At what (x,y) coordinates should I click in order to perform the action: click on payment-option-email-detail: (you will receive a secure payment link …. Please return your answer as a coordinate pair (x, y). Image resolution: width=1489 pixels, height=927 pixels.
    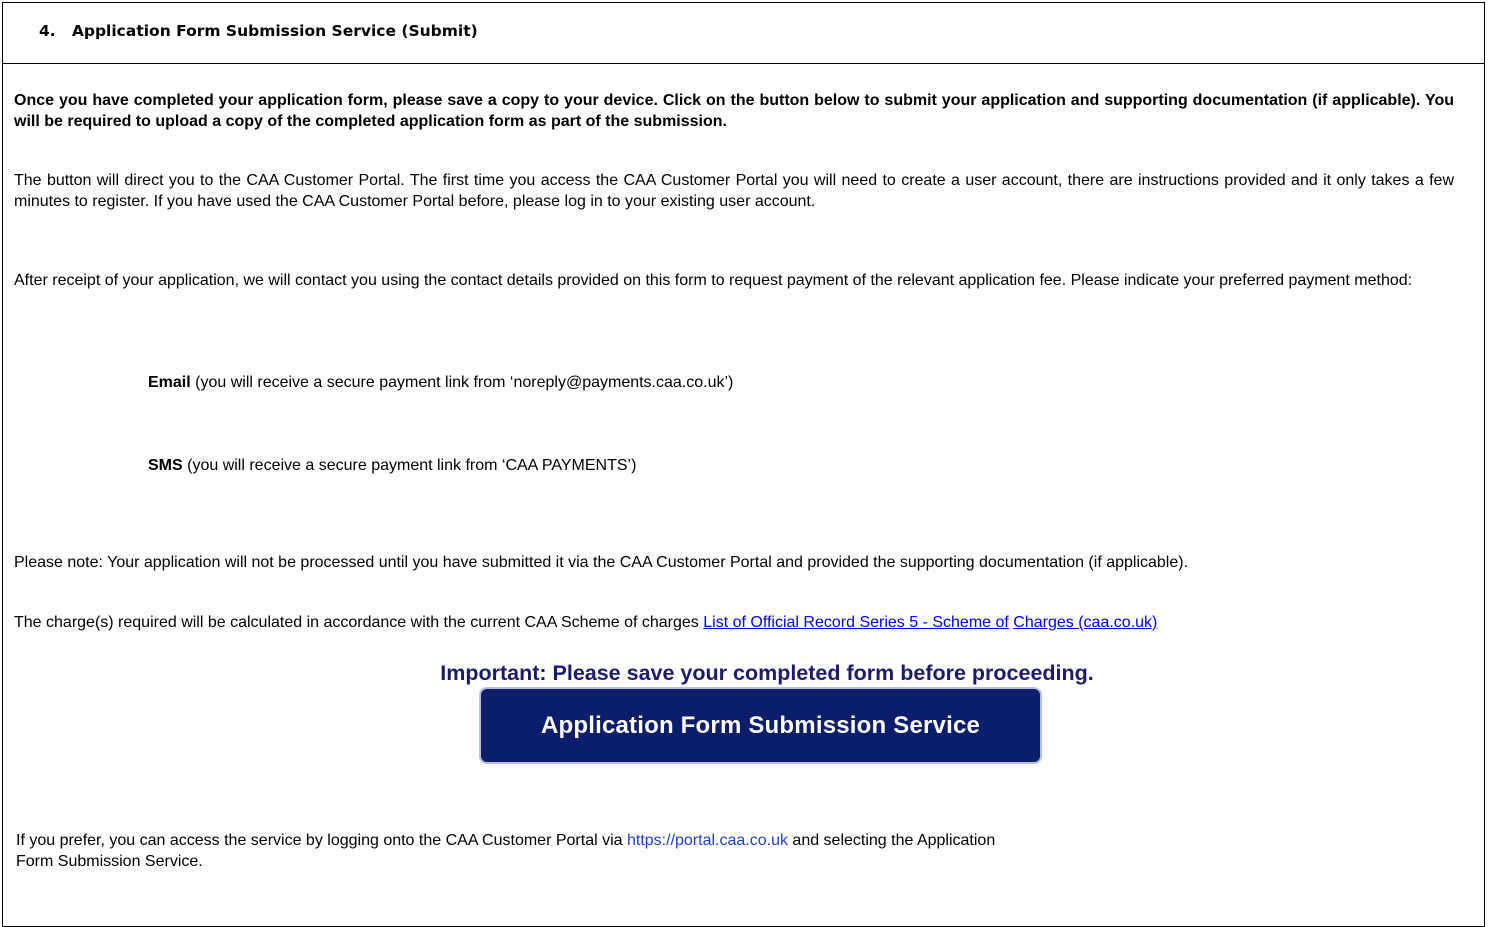
    Looking at the image, I should click on (462, 382).